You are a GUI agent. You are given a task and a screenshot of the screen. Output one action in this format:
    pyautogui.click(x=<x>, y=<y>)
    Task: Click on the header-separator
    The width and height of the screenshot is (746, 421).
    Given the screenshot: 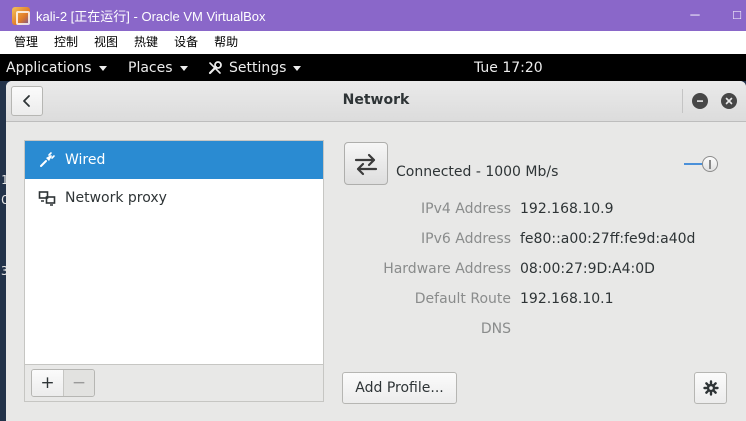 What is the action you would take?
    pyautogui.click(x=682, y=101)
    